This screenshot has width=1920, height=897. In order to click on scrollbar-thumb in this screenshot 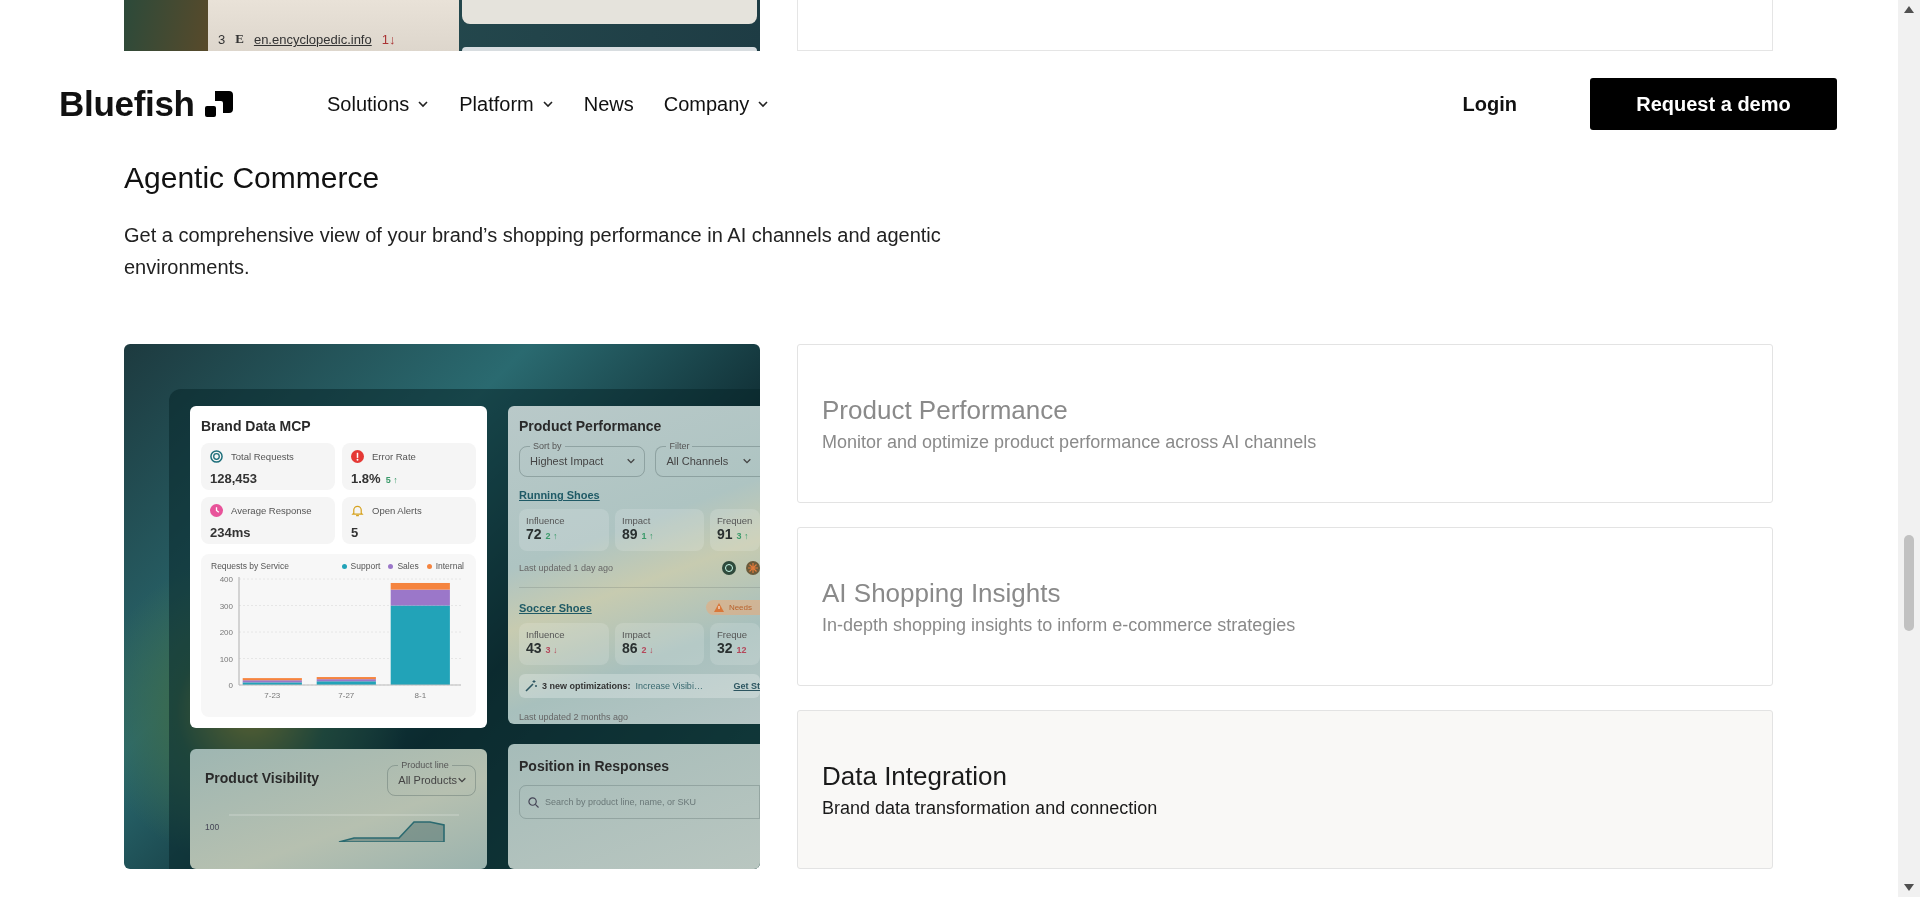, I will do `click(1909, 583)`.